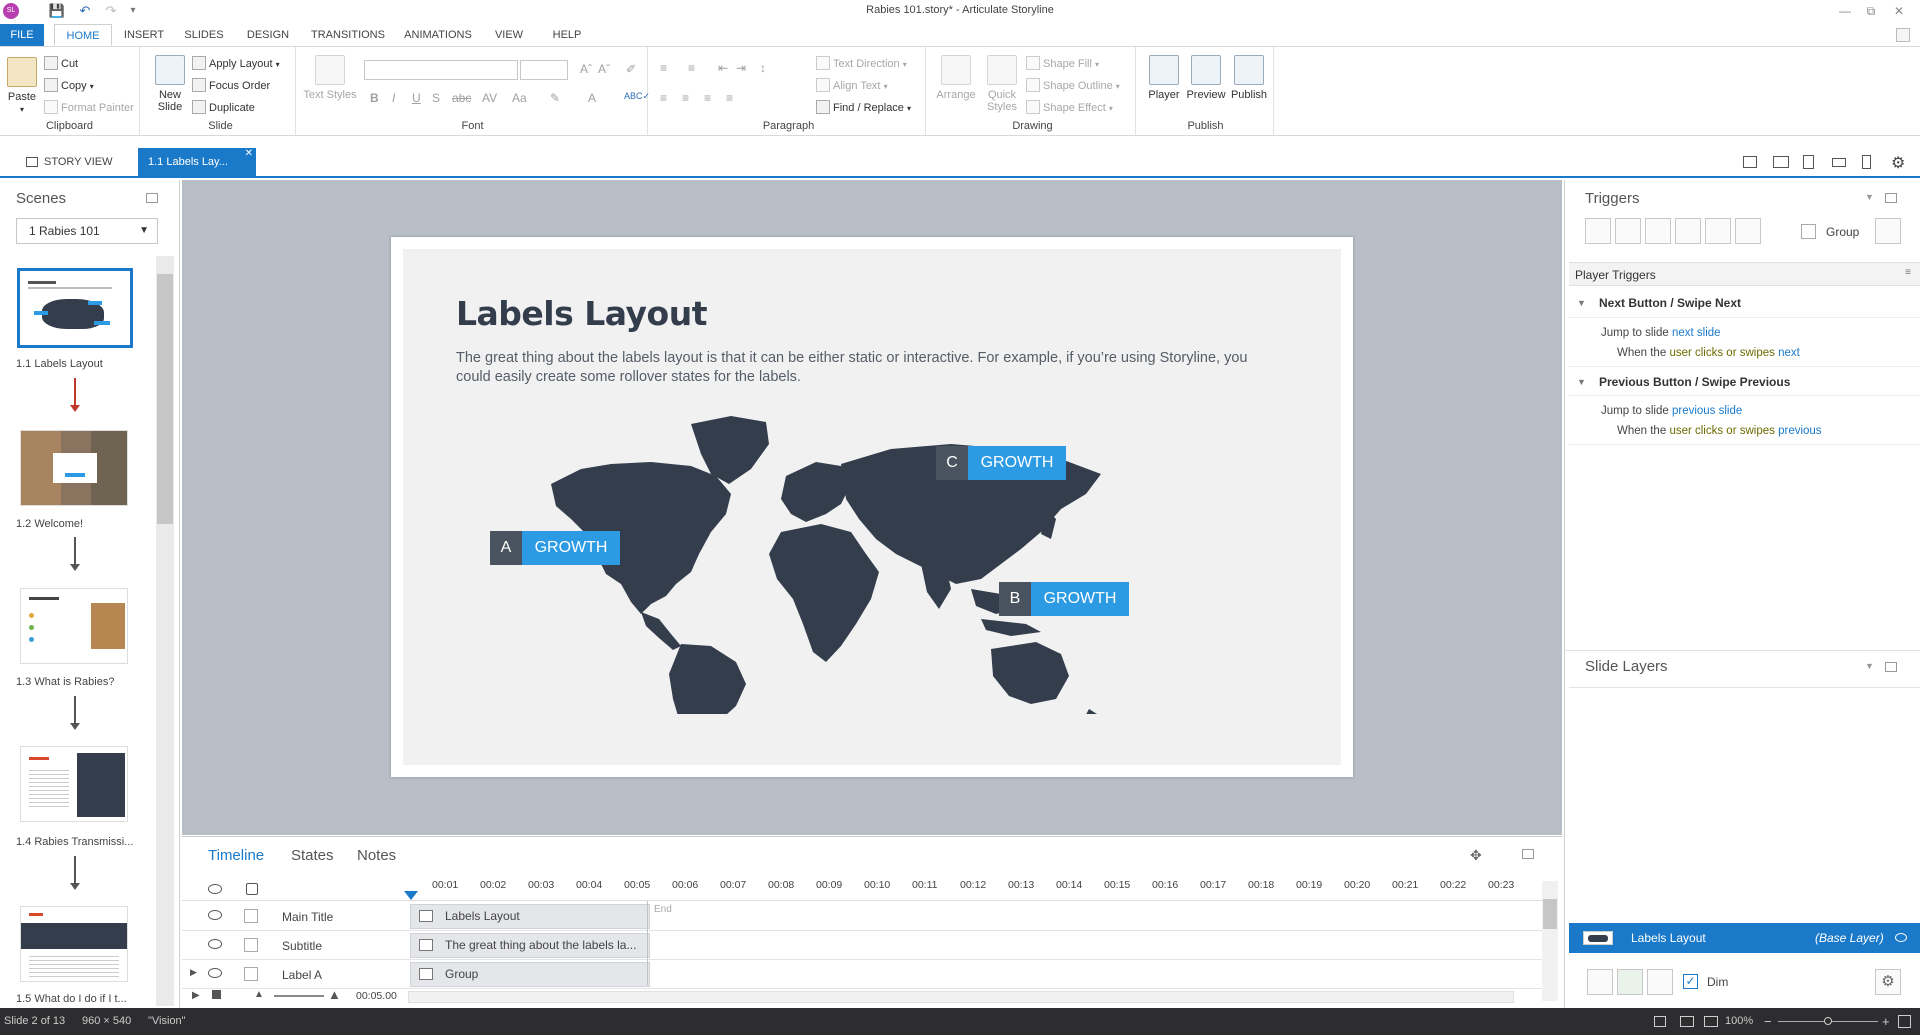 The width and height of the screenshot is (1920, 1035). I want to click on font-color-icon: A, so click(592, 98).